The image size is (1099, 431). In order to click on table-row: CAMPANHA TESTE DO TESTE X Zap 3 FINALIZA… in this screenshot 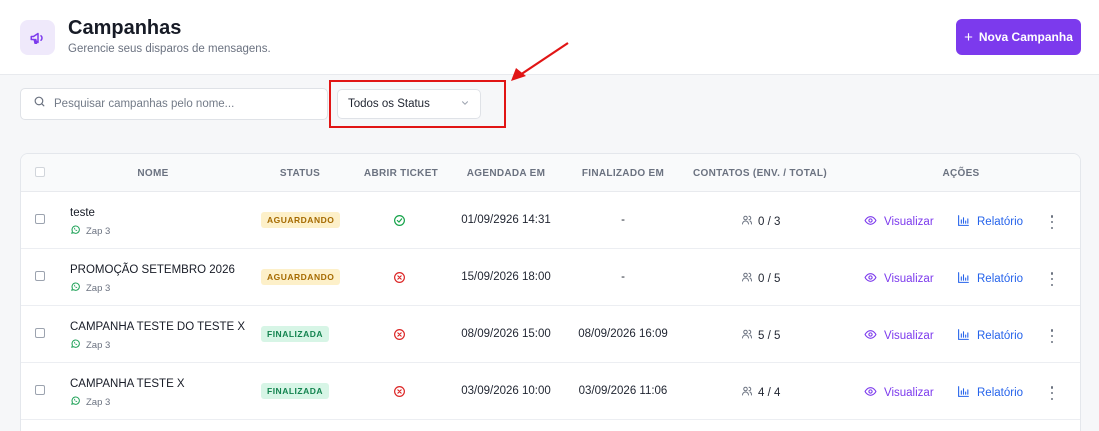, I will do `click(550, 334)`.